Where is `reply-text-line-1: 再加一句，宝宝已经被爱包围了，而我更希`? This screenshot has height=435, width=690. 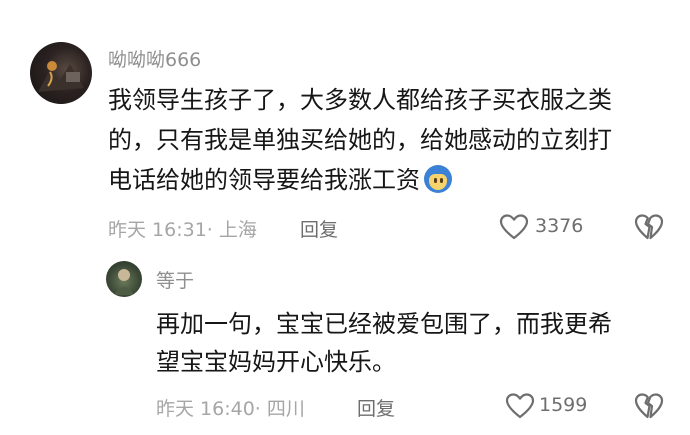 reply-text-line-1: 再加一句，宝宝已经被爱包围了，而我更希 is located at coordinates (384, 324).